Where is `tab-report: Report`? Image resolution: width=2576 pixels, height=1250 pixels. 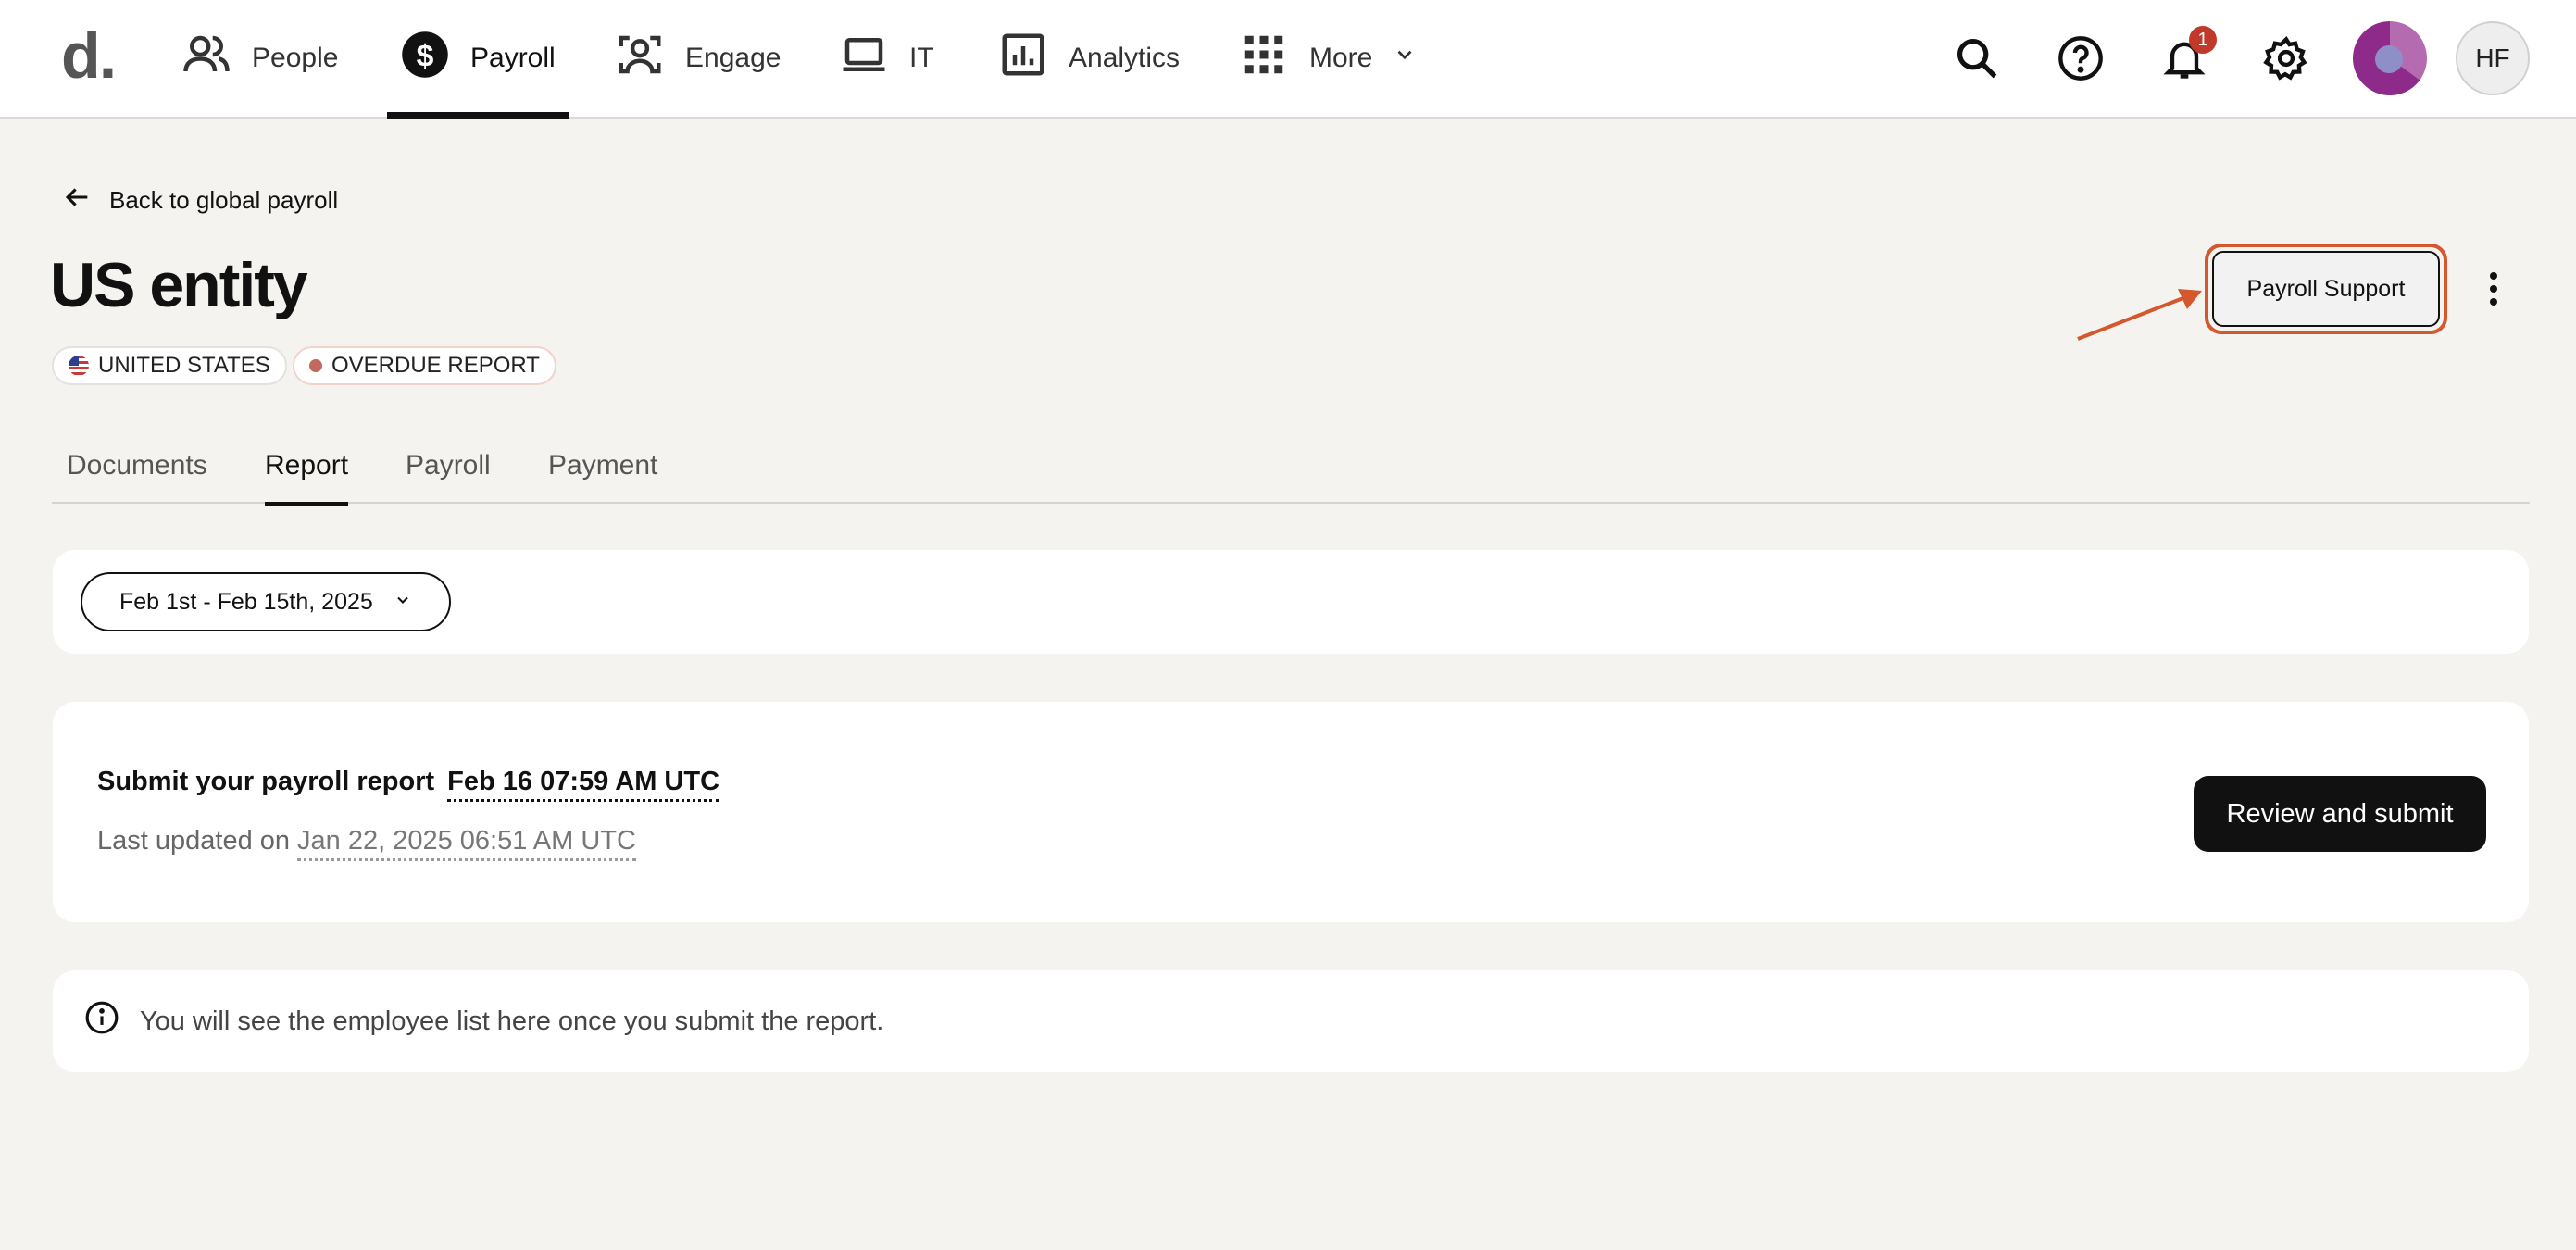 tab-report: Report is located at coordinates (307, 478).